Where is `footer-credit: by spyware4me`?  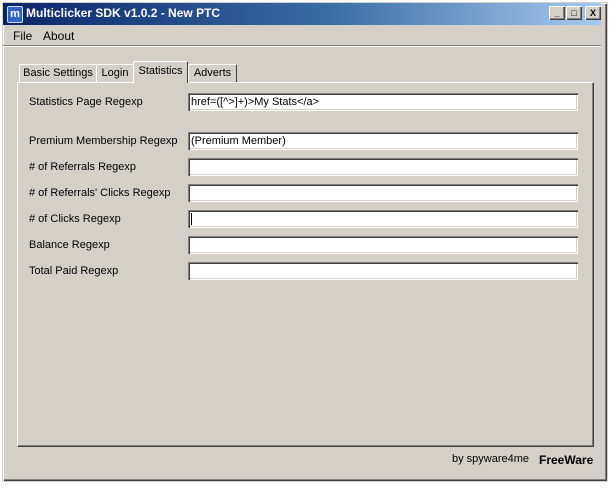
footer-credit: by spyware4me is located at coordinates (491, 459).